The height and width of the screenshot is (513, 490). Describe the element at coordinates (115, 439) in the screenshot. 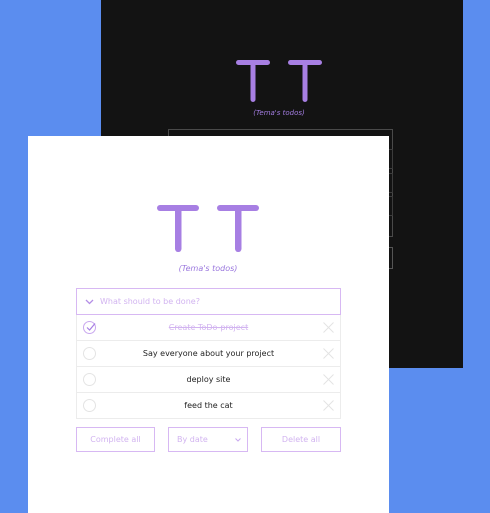

I see `complete-all-button: Complete all` at that location.